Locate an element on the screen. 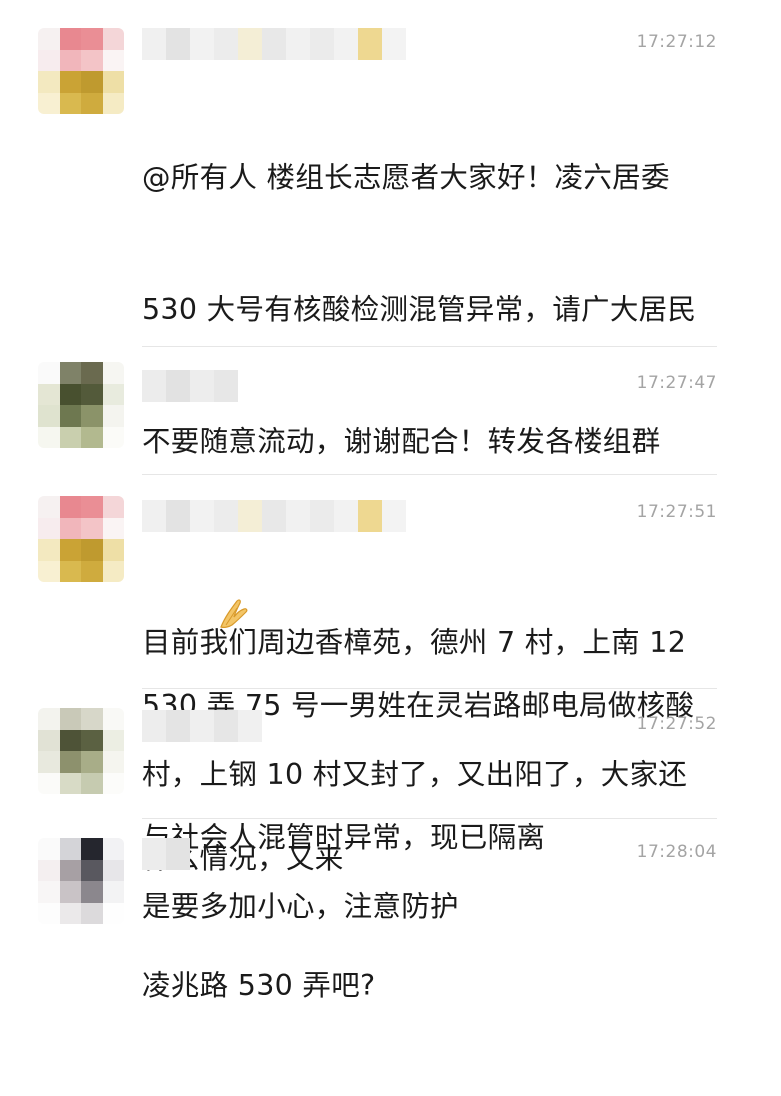  message-time: 17:27:12 is located at coordinates (676, 42).